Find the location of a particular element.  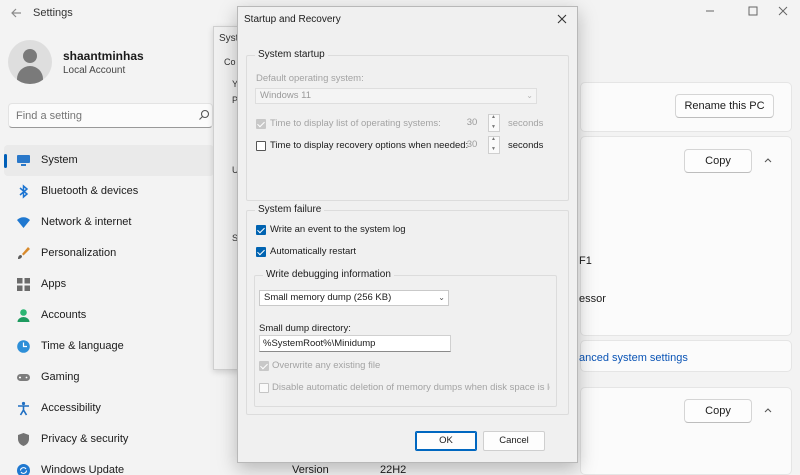

time-list-checkbox is located at coordinates (261, 124).